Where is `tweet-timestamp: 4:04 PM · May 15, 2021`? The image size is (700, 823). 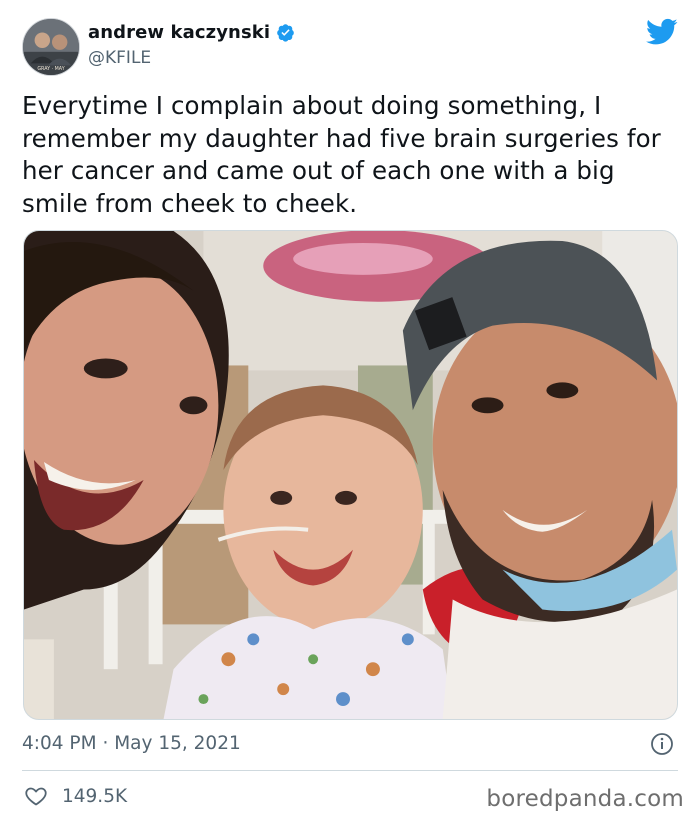
tweet-timestamp: 4:04 PM · May 15, 2021 is located at coordinates (131, 743).